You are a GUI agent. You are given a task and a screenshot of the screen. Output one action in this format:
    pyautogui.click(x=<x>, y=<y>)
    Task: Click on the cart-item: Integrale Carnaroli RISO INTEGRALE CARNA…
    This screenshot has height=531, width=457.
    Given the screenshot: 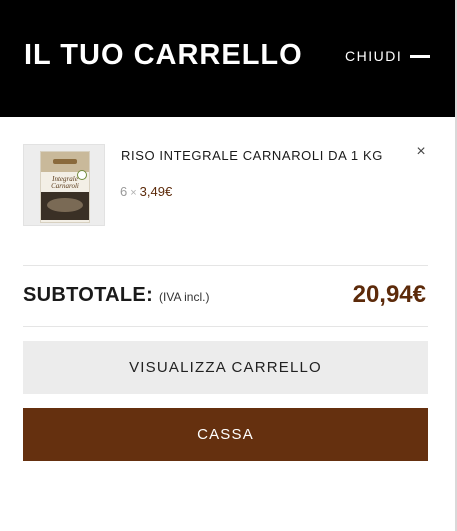 What is the action you would take?
    pyautogui.click(x=228, y=185)
    